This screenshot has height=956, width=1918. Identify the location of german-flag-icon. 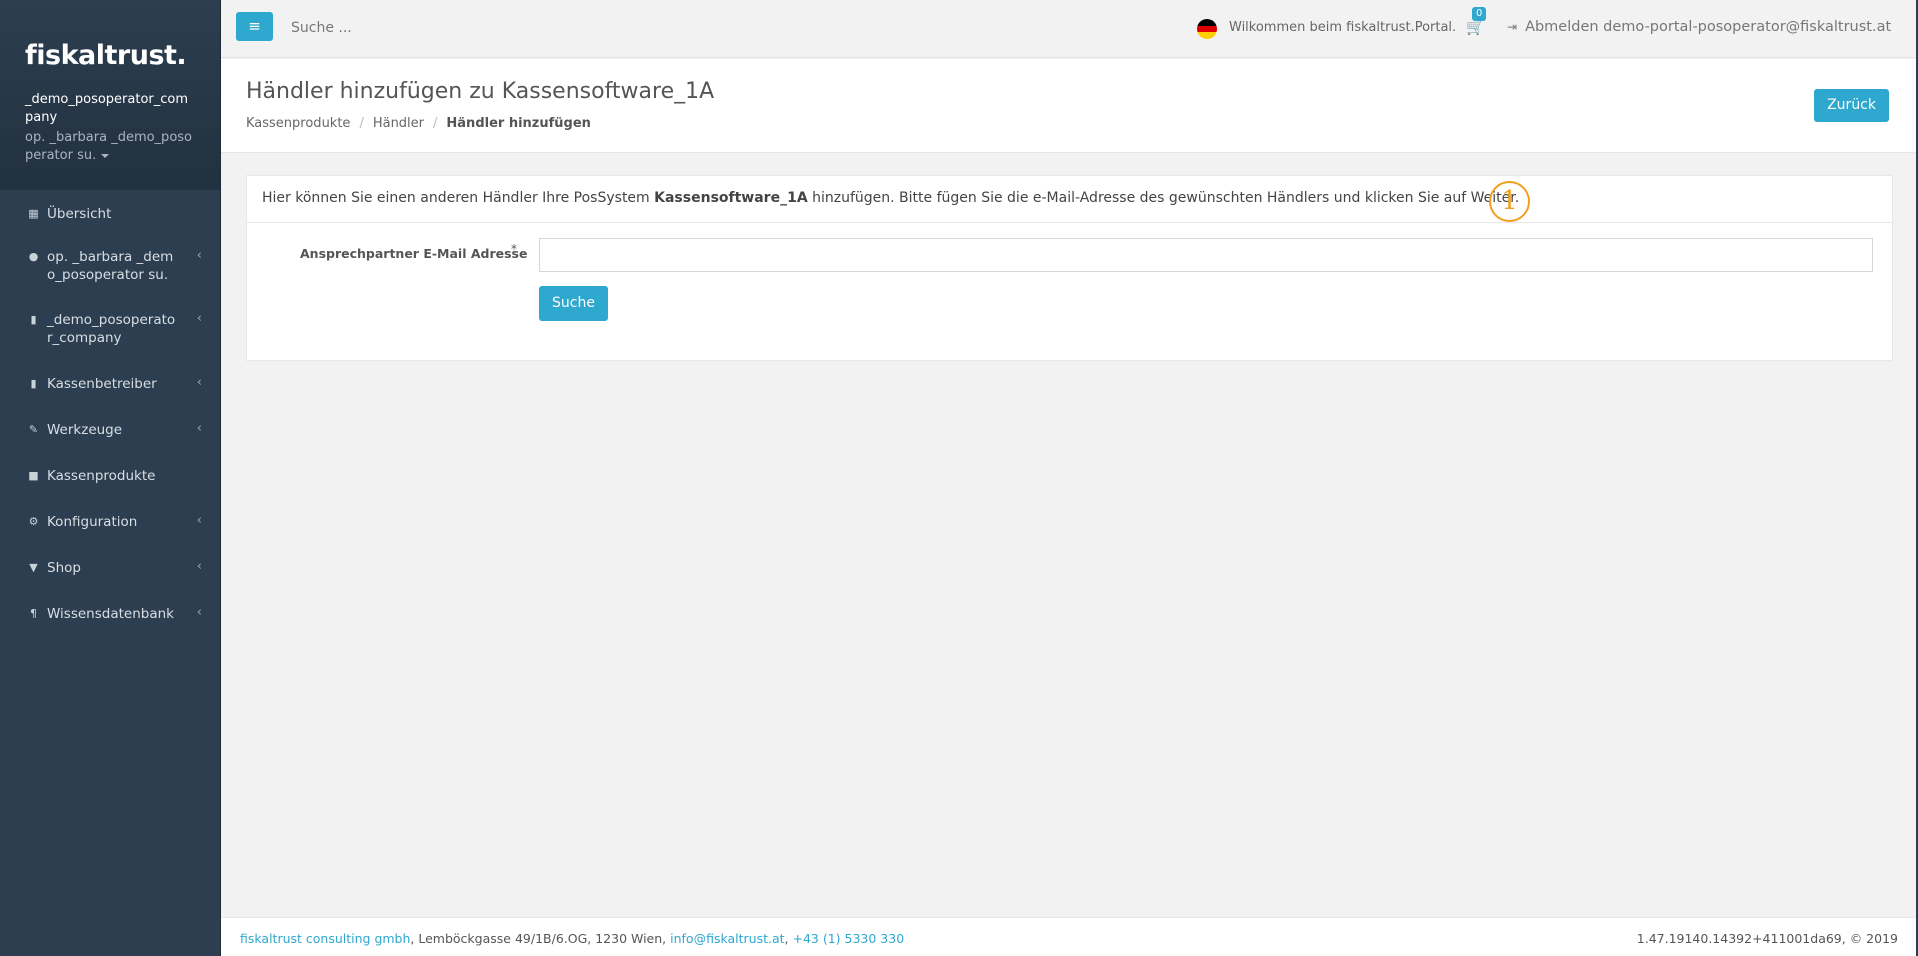
(1207, 29).